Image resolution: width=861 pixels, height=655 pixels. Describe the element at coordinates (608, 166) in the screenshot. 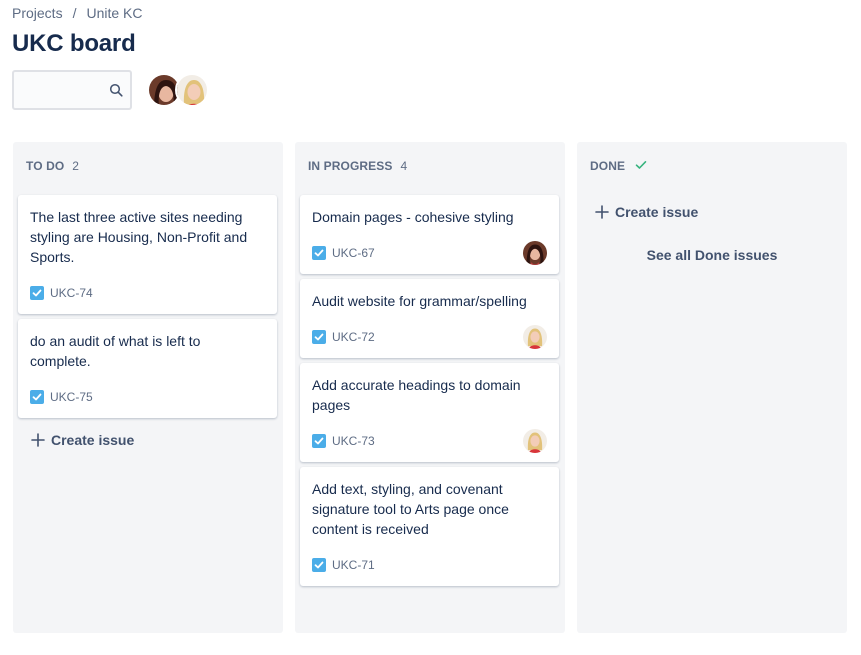

I see `column-name: DONE` at that location.